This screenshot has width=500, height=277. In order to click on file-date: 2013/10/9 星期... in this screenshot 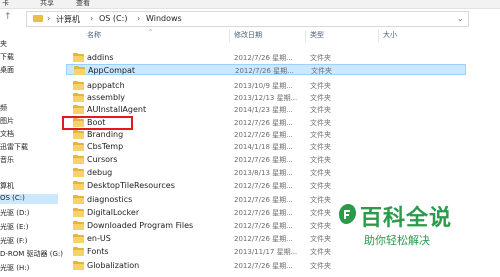, I will do `click(263, 86)`.